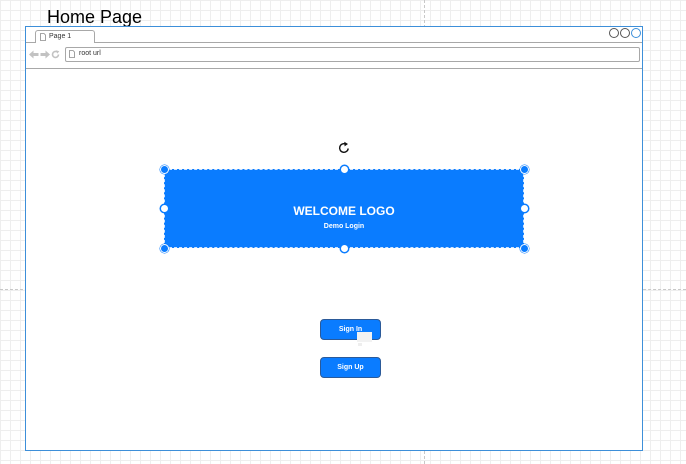 The height and width of the screenshot is (464, 686). I want to click on window-controls, so click(625, 33).